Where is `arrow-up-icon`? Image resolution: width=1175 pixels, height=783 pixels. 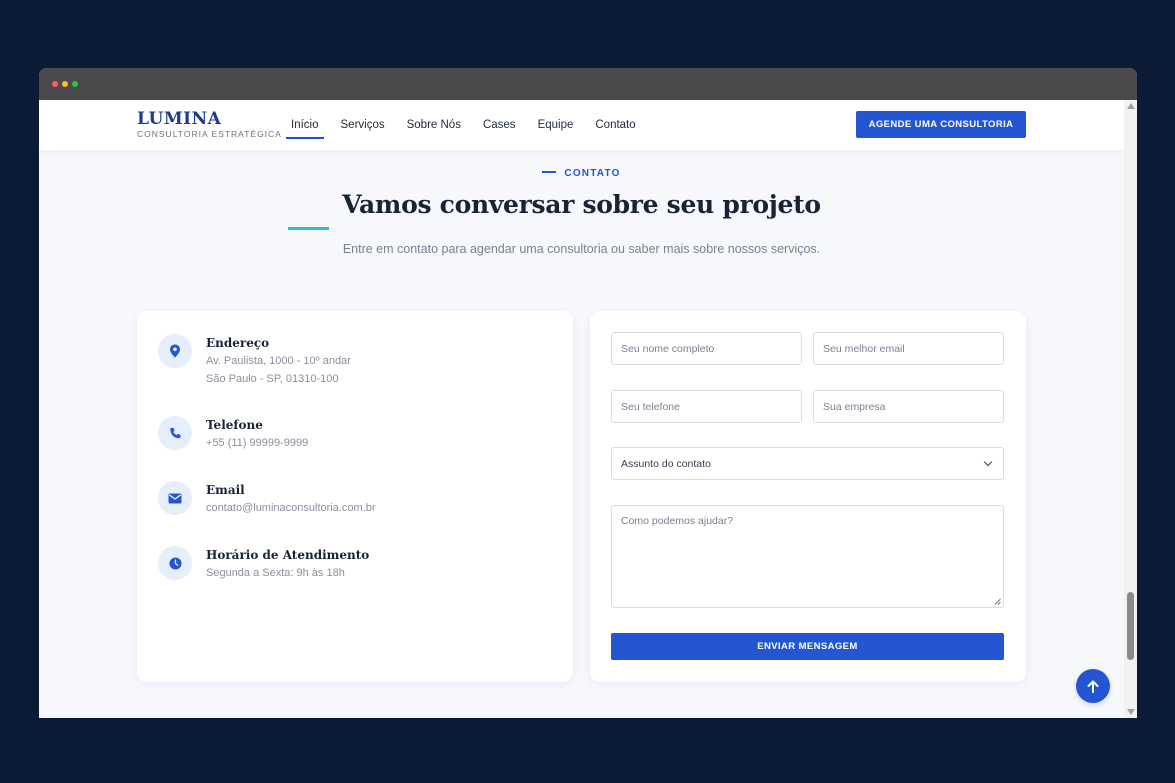 arrow-up-icon is located at coordinates (1093, 686).